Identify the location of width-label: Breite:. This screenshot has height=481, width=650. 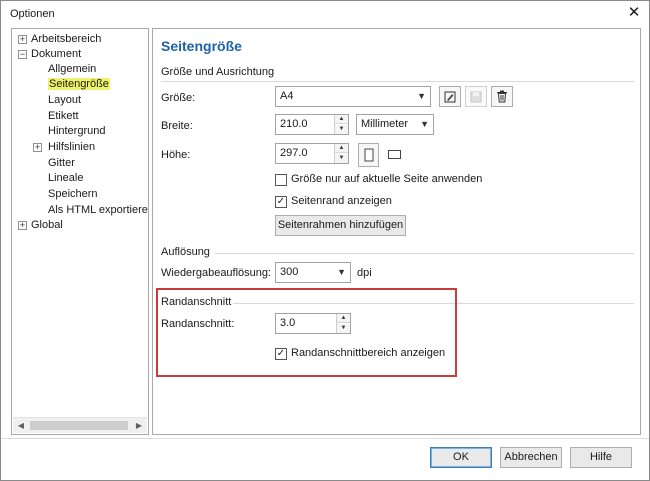
(177, 126).